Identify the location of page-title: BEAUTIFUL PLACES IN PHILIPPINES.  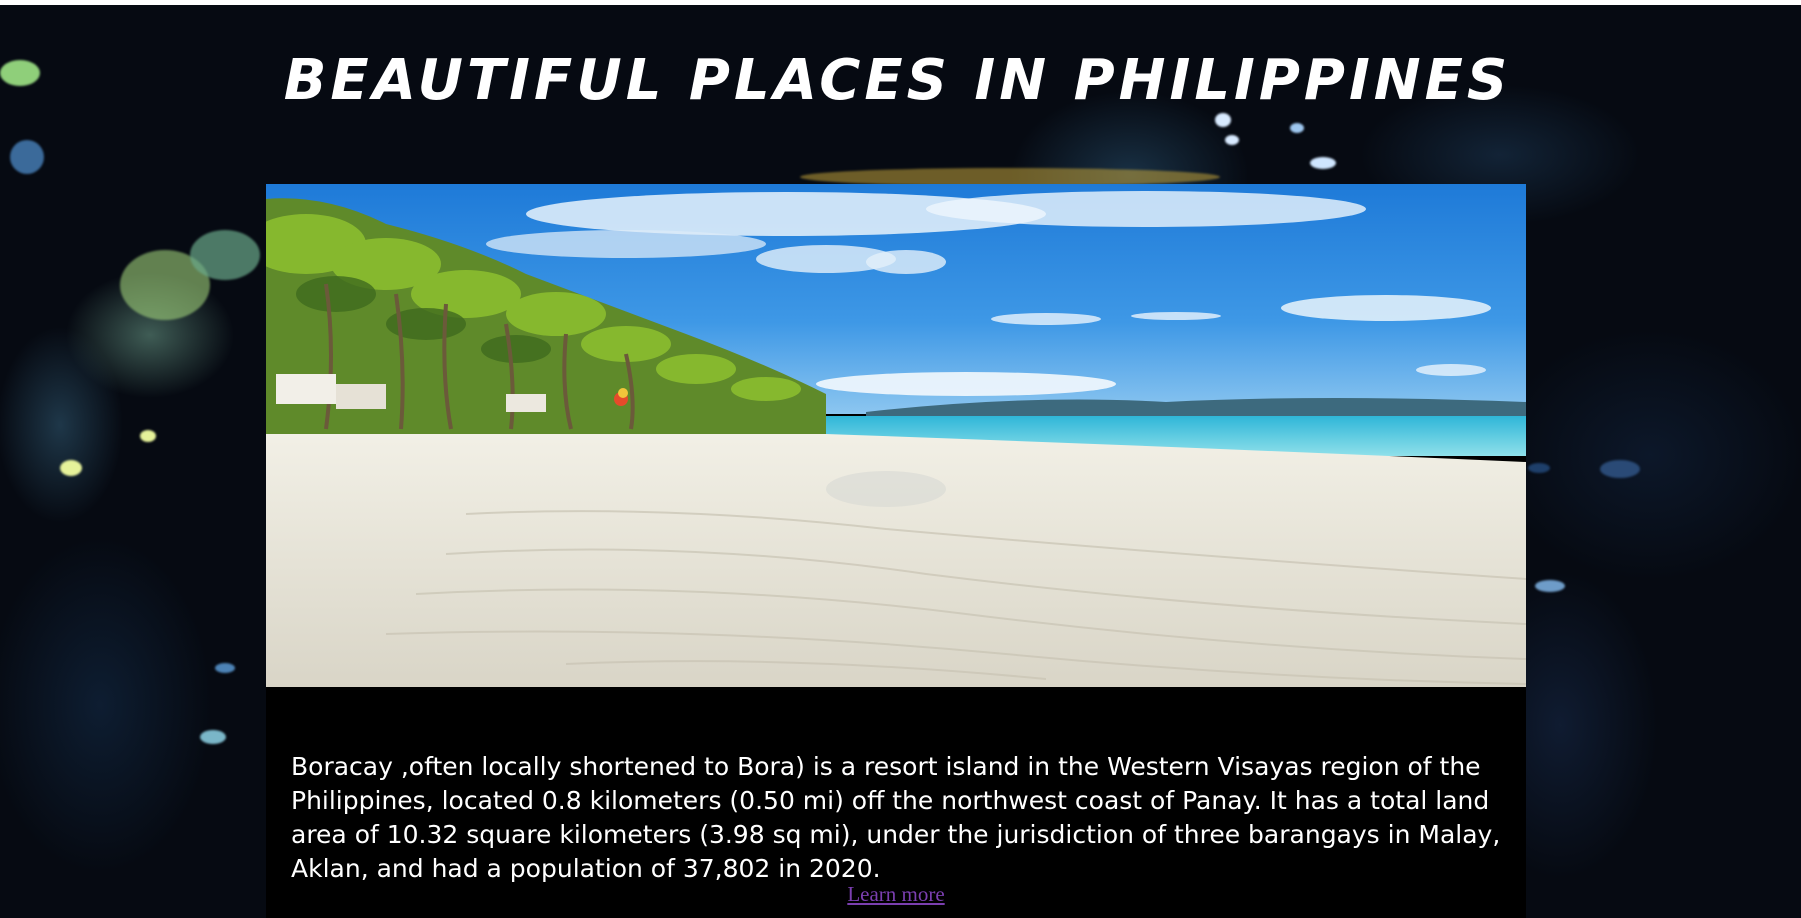
(897, 80).